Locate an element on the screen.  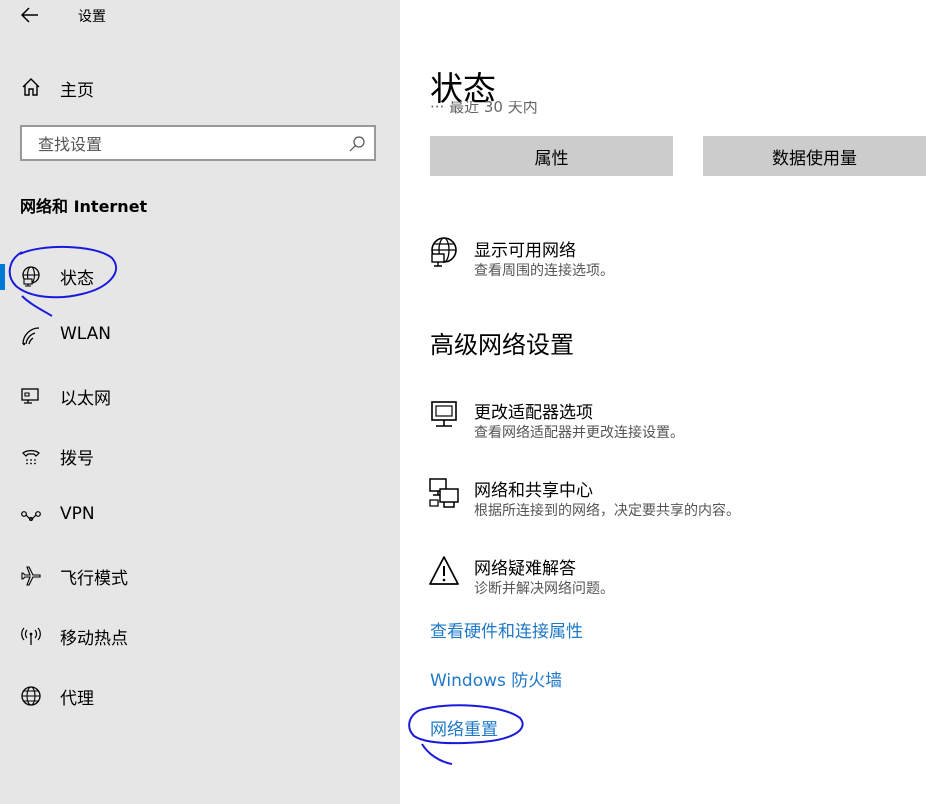
sidebar-item-hotspot: 移动热点 is located at coordinates (200, 636).